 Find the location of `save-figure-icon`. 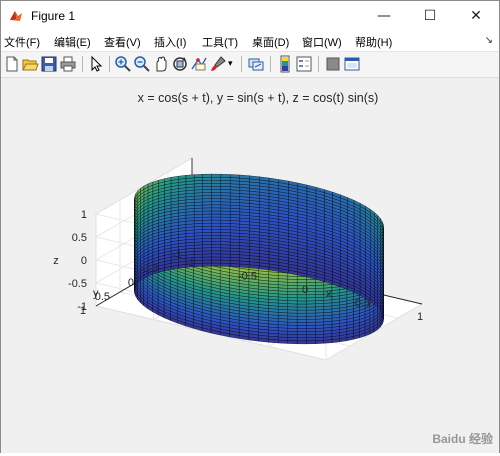

save-figure-icon is located at coordinates (49, 64).